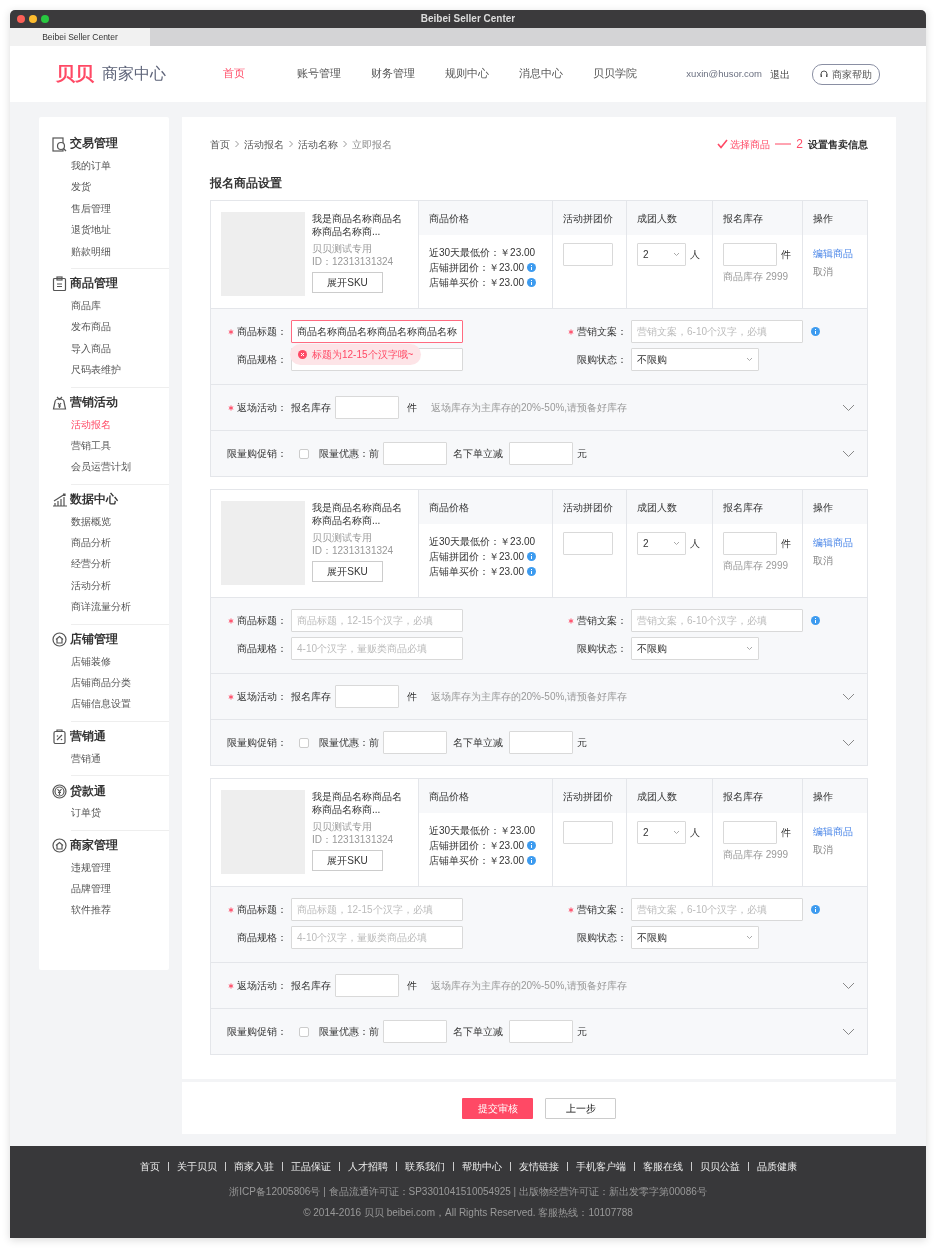 The image size is (936, 1254). I want to click on license-text: 浙ICP备12005806号 | 食品流通许可证：SP3301041510054925 | 出版物经营许可证：新出发零字第00086号, so click(468, 1192).